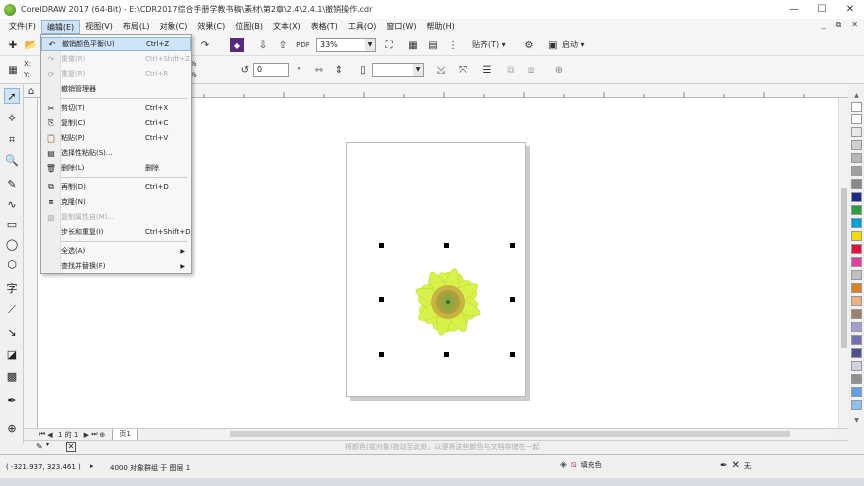 This screenshot has width=864, height=486. What do you see at coordinates (856, 96) in the screenshot?
I see `palette-scroll-up-icon: ▲` at bounding box center [856, 96].